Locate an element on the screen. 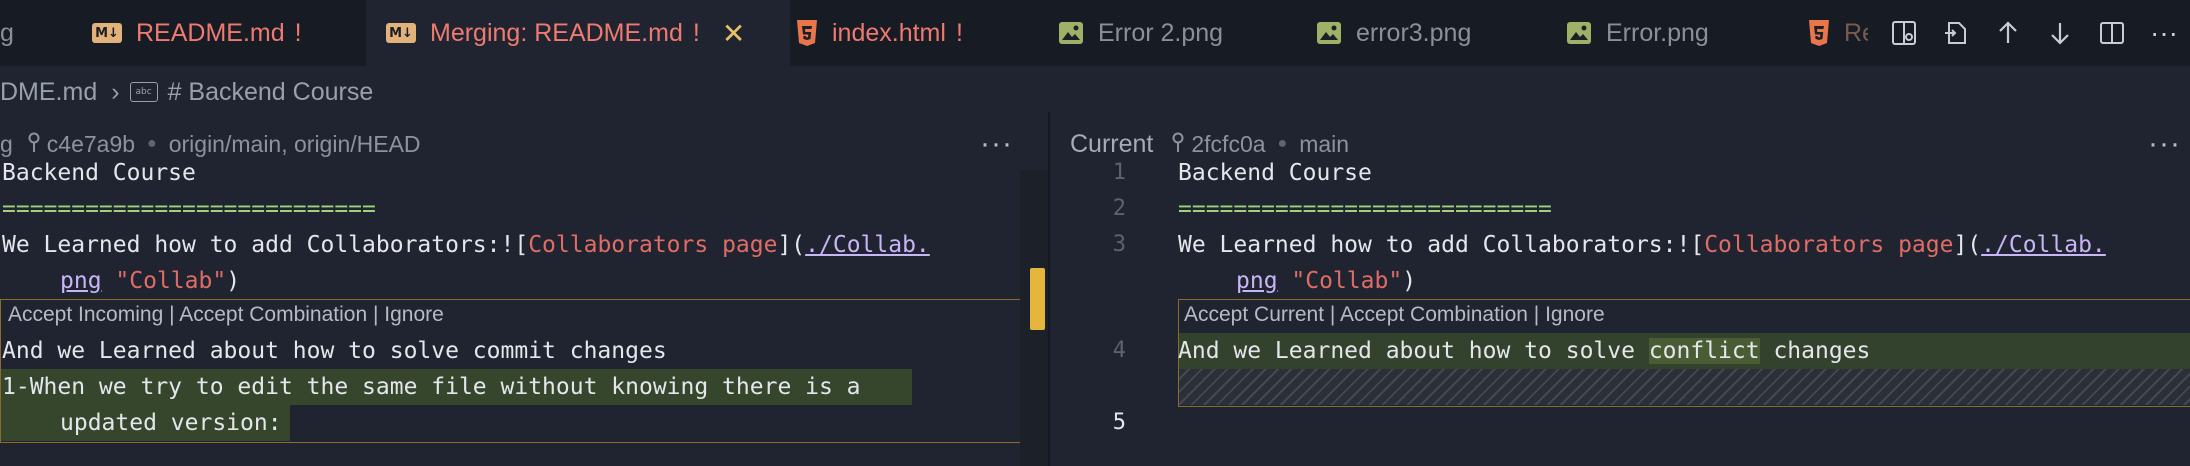 The width and height of the screenshot is (2190, 466). arrow-up-icon is located at coordinates (2008, 33).